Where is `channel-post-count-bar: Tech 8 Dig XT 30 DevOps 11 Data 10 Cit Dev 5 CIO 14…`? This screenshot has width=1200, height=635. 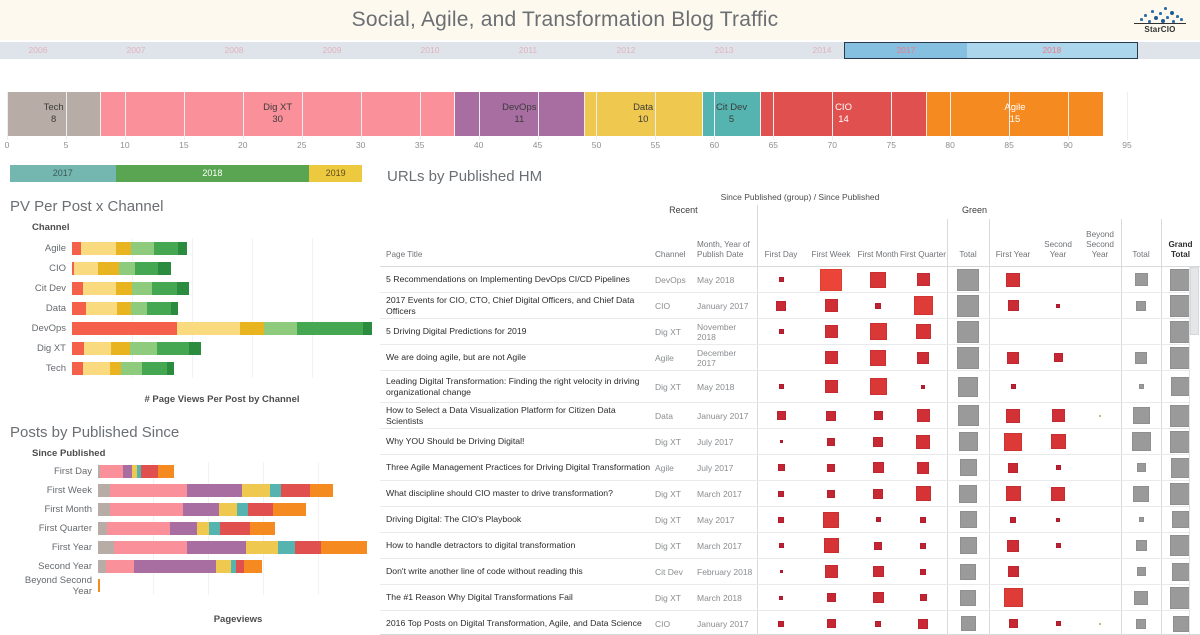
channel-post-count-bar: Tech 8 Dig XT 30 DevOps 11 Data 10 Cit Dev 5 CIO 14… is located at coordinates (567, 114).